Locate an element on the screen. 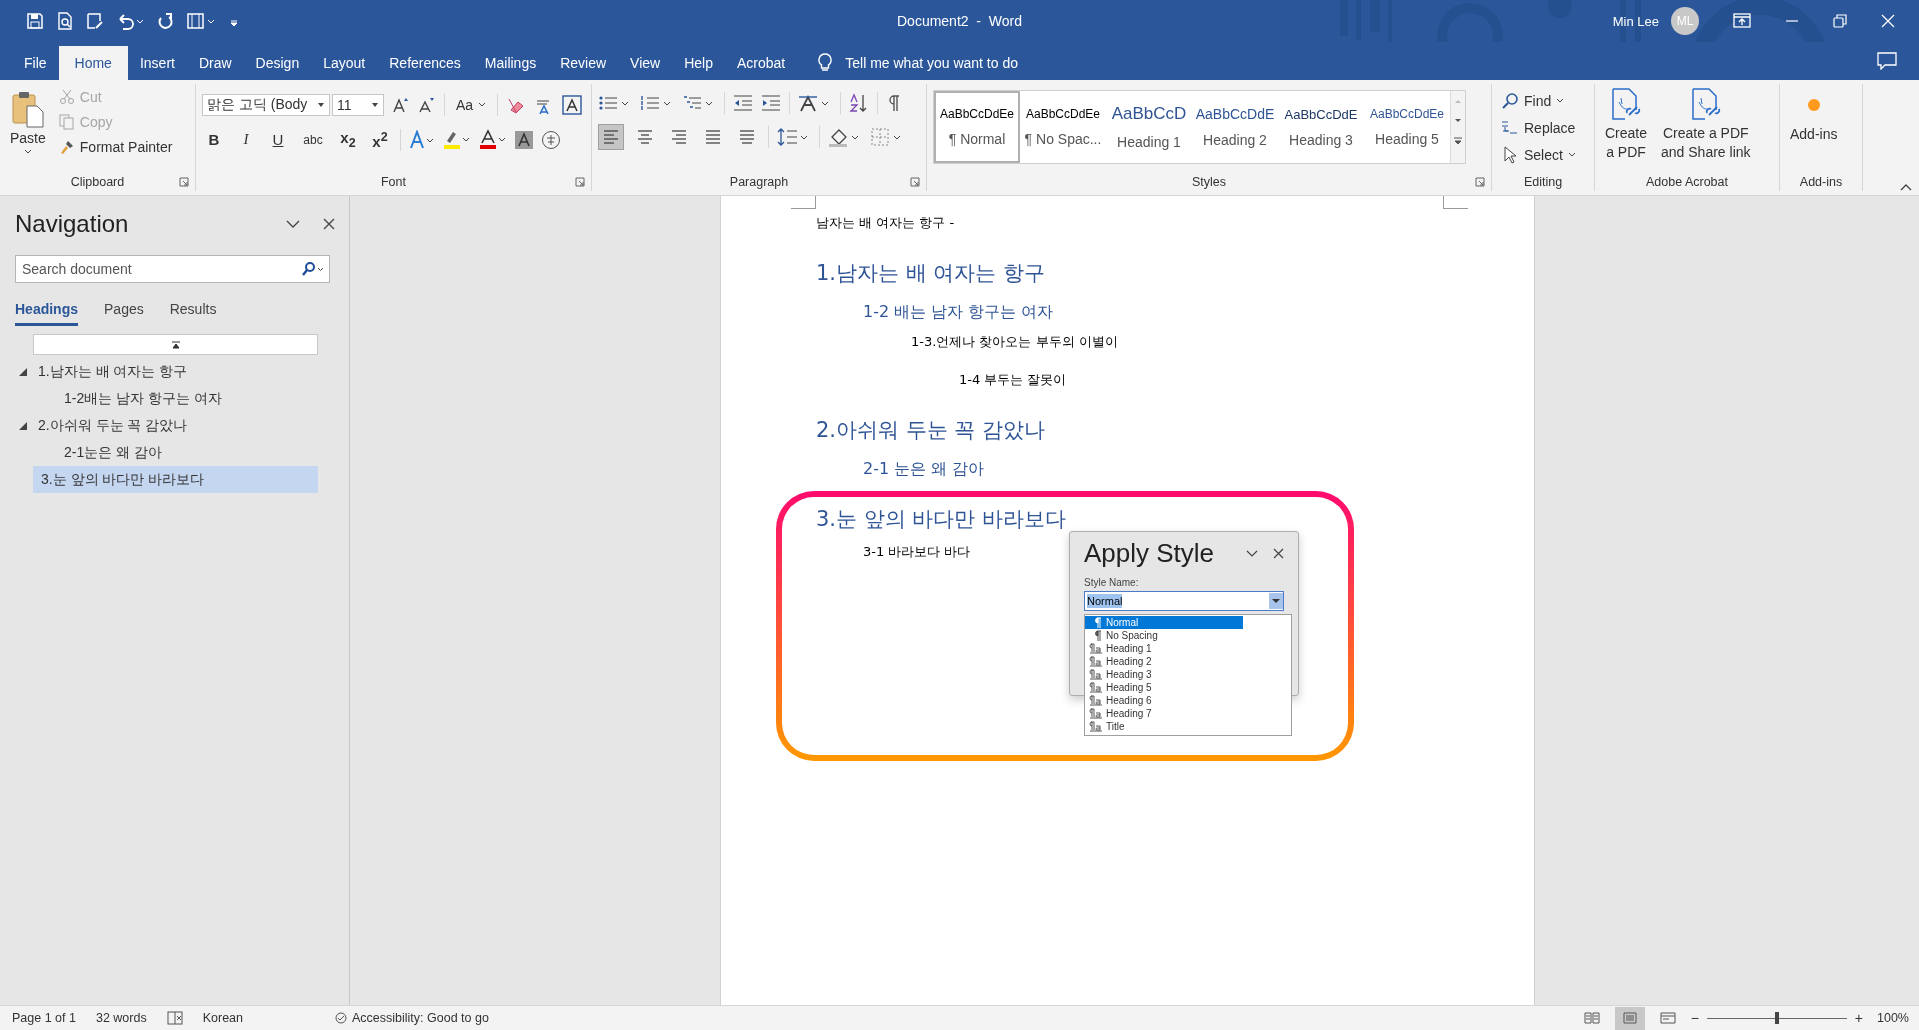 This screenshot has height=1030, width=1919. style-gallery-item: AaBbCcDdEe ¶ Normal is located at coordinates (977, 127).